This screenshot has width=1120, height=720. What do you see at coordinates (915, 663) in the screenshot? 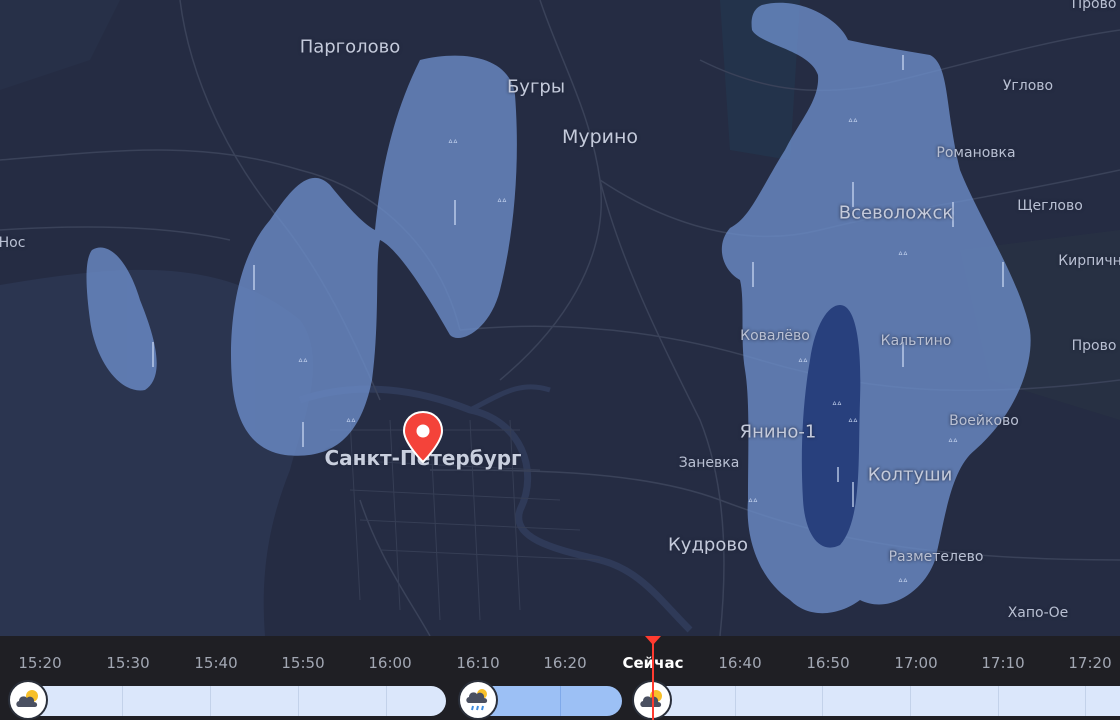
I see `time-tick: 17:00` at bounding box center [915, 663].